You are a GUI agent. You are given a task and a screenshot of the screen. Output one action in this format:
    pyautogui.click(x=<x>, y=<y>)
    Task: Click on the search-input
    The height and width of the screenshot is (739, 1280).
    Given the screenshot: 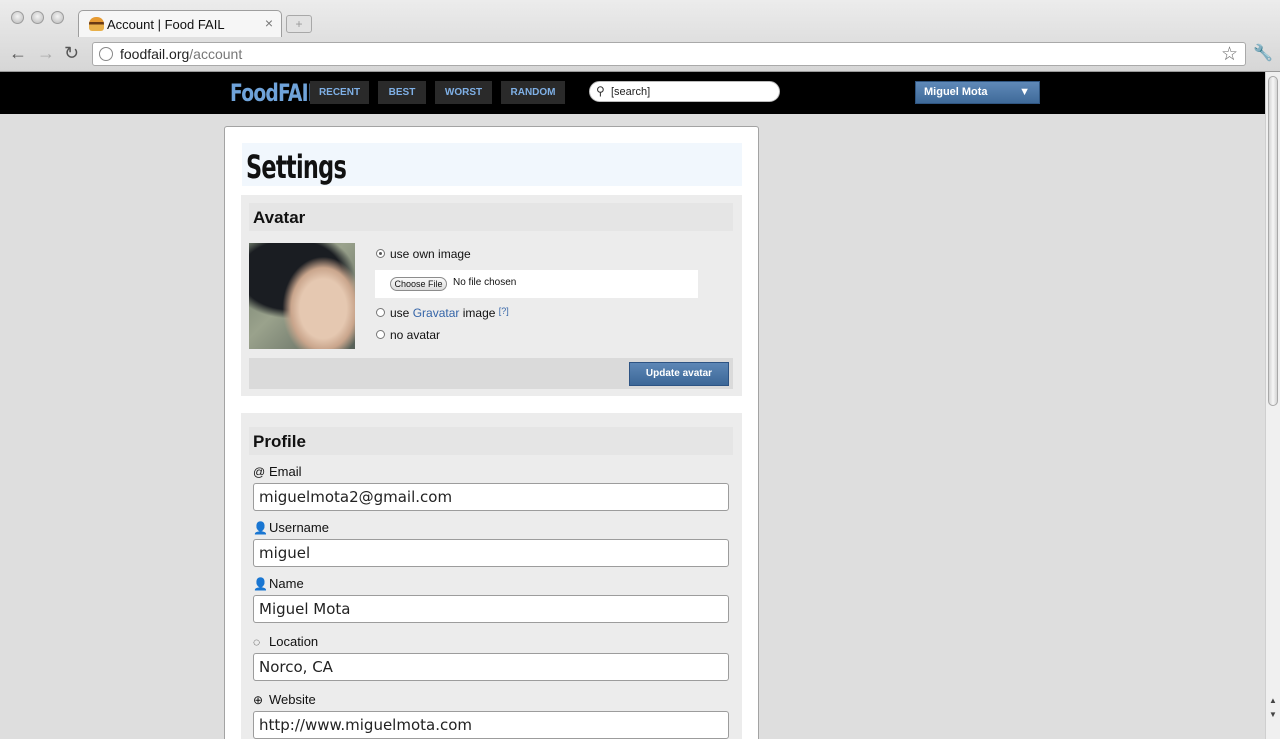 What is the action you would take?
    pyautogui.click(x=691, y=91)
    